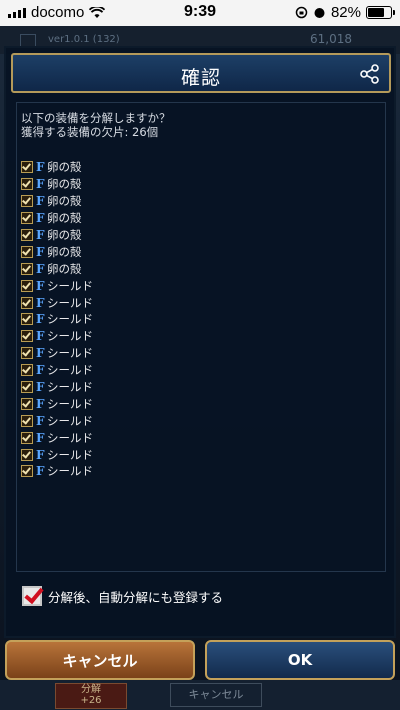 The width and height of the screenshot is (400, 710). What do you see at coordinates (319, 13) in the screenshot?
I see `alarm-icon` at bounding box center [319, 13].